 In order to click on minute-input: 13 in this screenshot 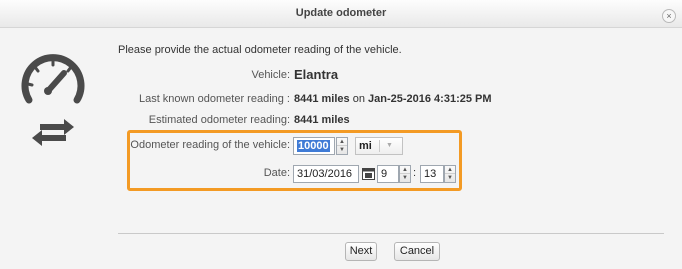, I will do `click(432, 174)`.